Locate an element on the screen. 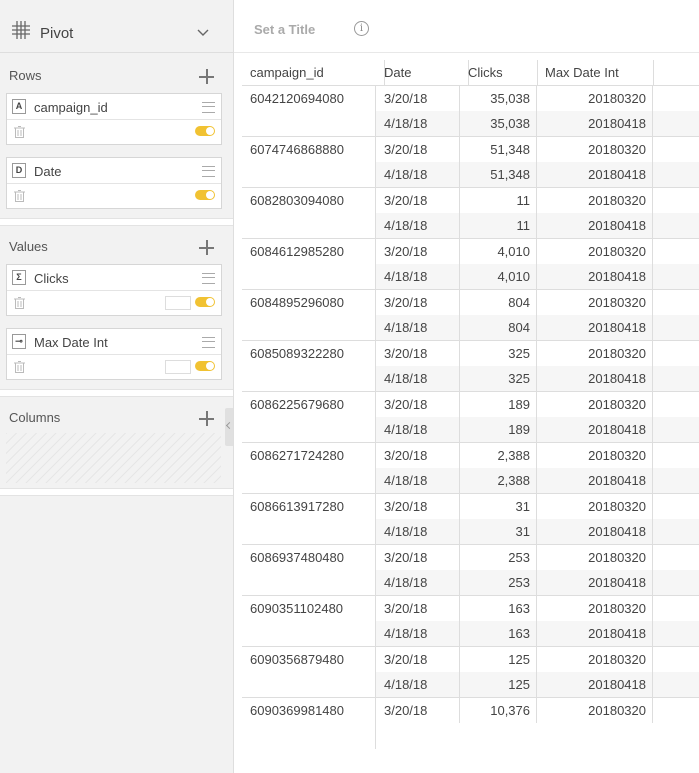  campaign-id-cell: 6074746868880 is located at coordinates (309, 162).